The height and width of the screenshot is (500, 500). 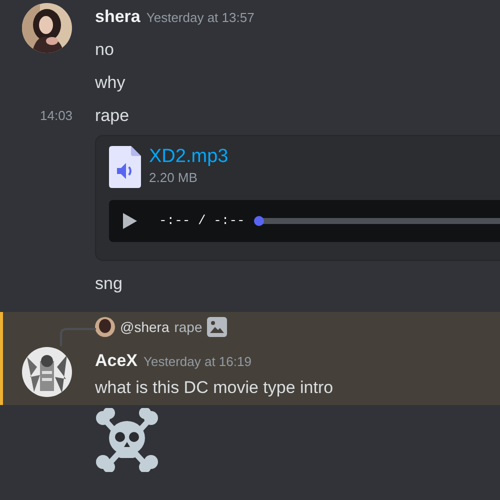 I want to click on audio-file-icon, so click(x=125, y=167).